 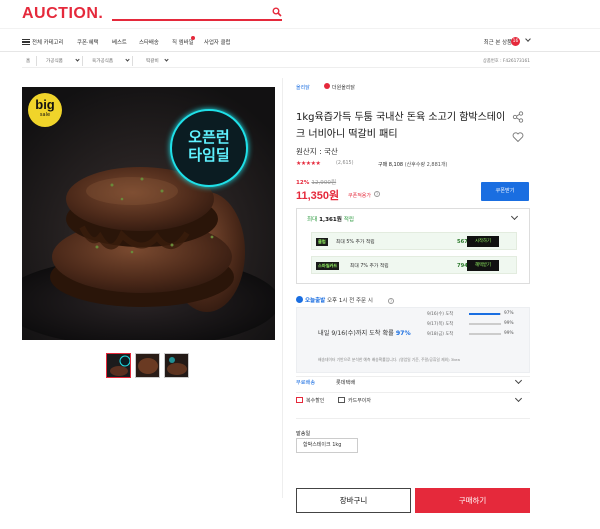 I want to click on coupon-price-label: 쿠폰적용가, so click(x=360, y=196).